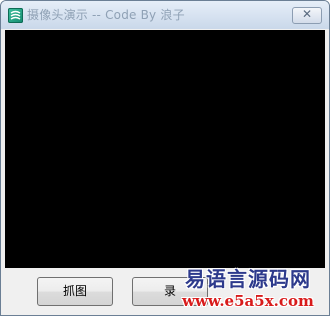 The image size is (330, 316). I want to click on window-title: 摄像头演示 -- Code By 浪子, so click(106, 15).